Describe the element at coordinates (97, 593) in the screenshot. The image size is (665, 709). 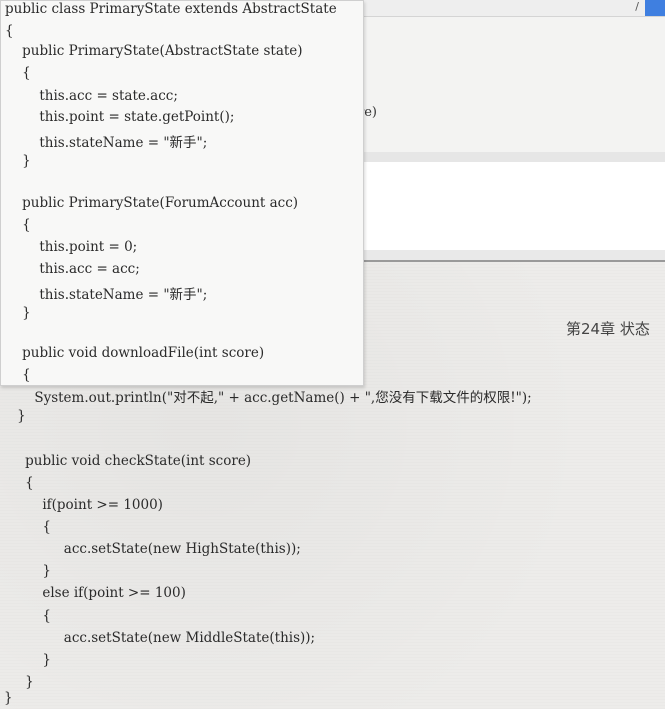
I see `code-line: else if(point >= 100)` at that location.